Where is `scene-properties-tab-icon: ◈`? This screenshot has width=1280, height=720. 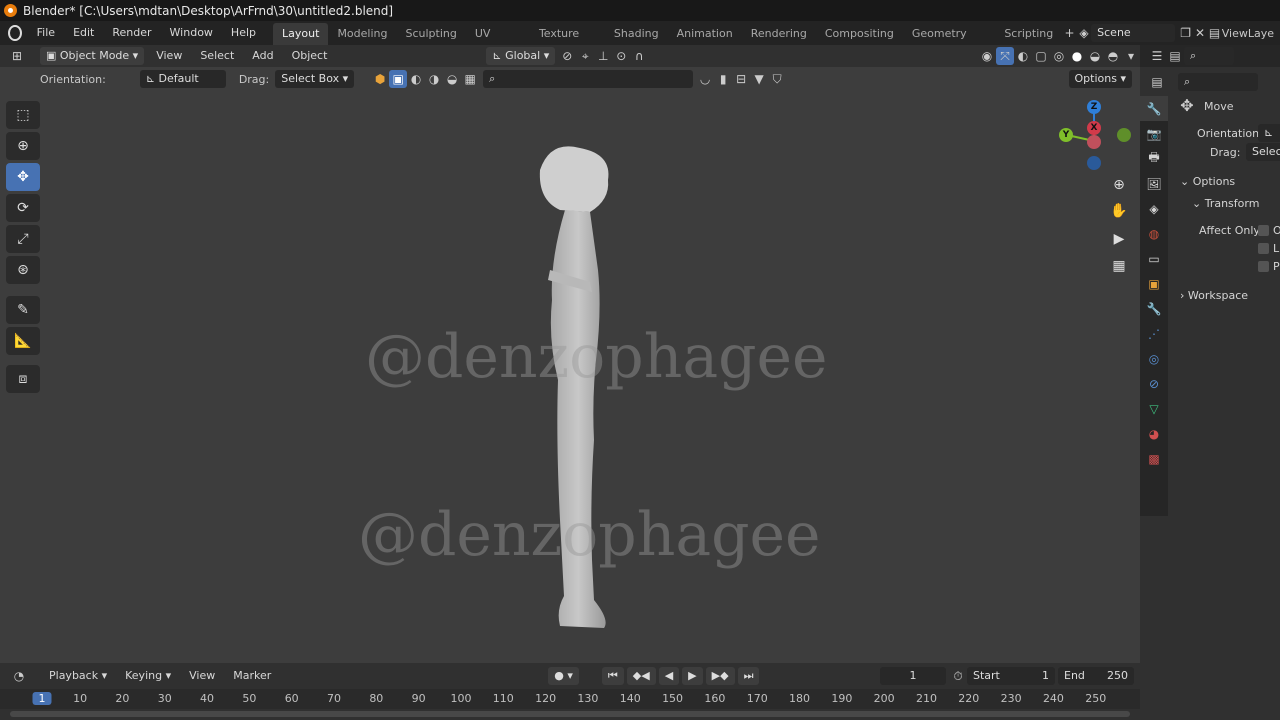 scene-properties-tab-icon: ◈ is located at coordinates (1154, 208).